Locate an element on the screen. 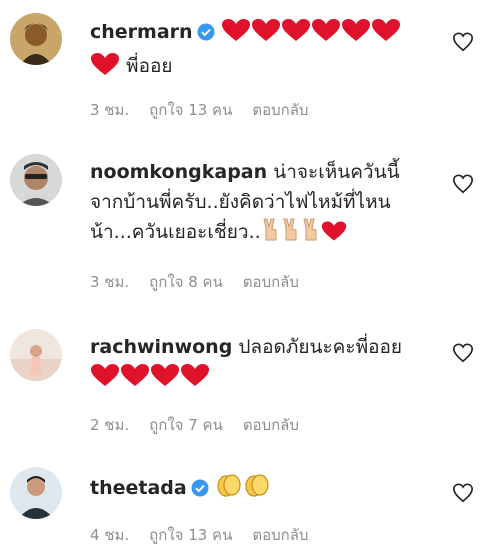 The height and width of the screenshot is (553, 500). comment-time: 4 ชม. is located at coordinates (109, 535).